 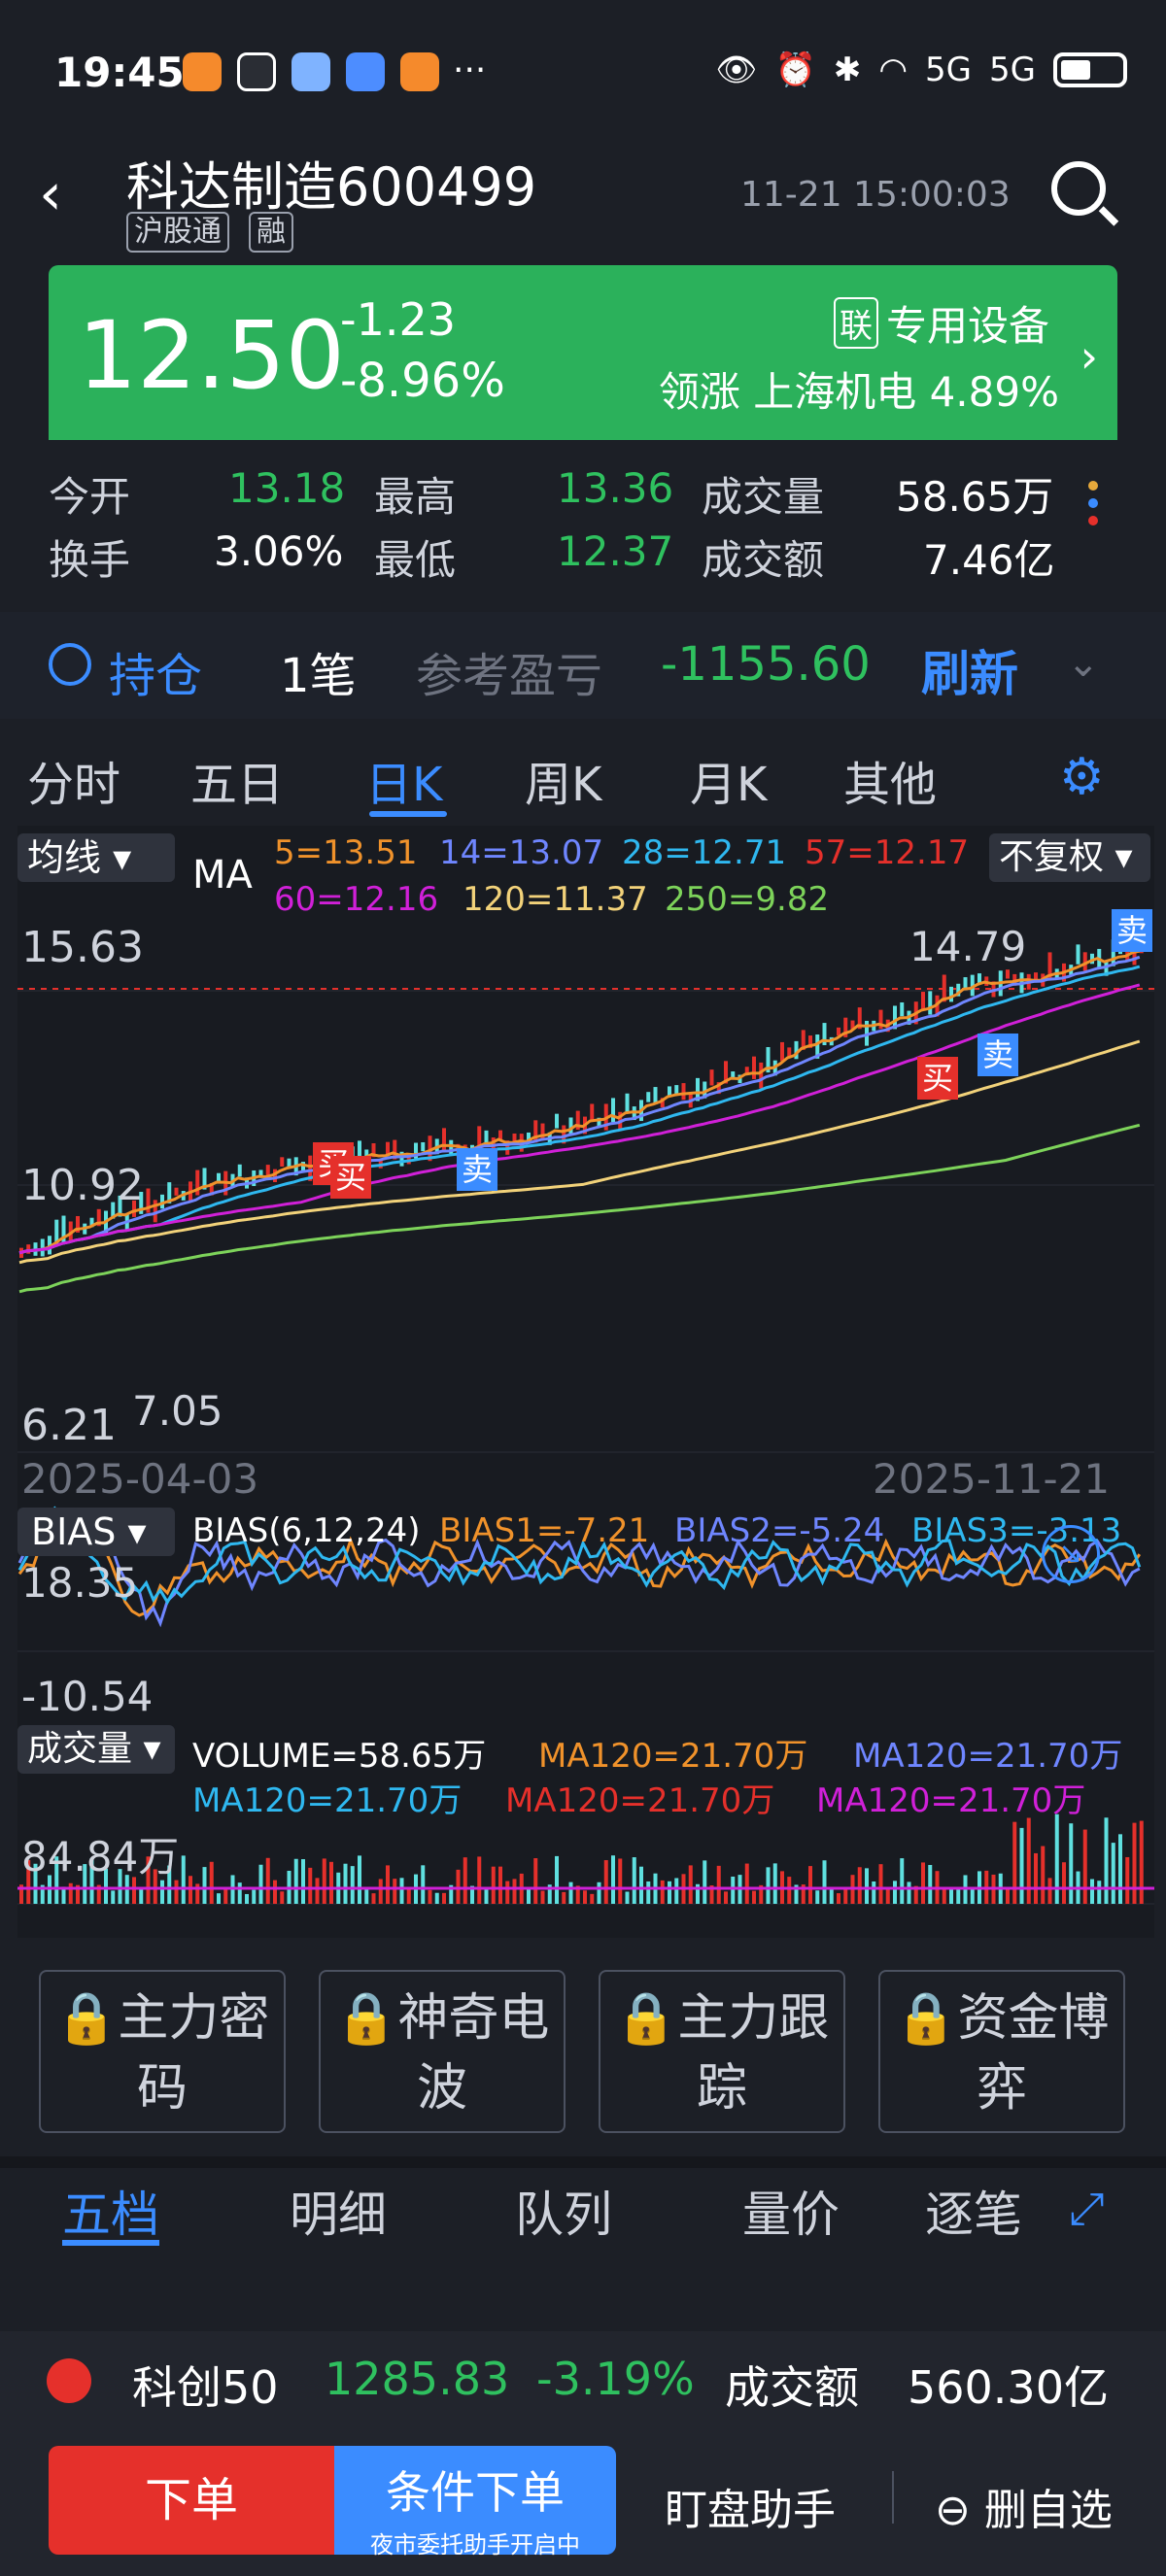 I want to click on back-button: ‹, so click(x=50, y=194).